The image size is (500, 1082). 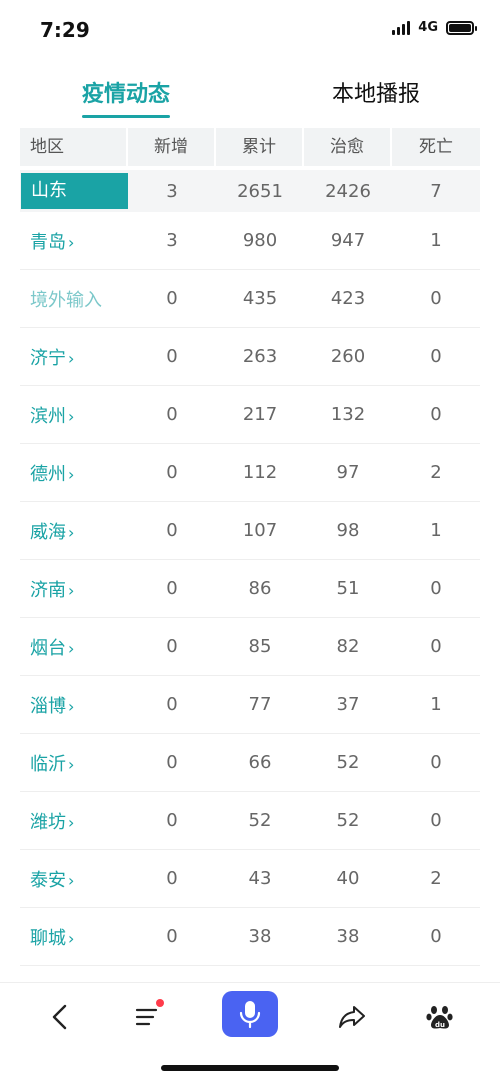 What do you see at coordinates (376, 92) in the screenshot?
I see `tab-local-report: 本地播报` at bounding box center [376, 92].